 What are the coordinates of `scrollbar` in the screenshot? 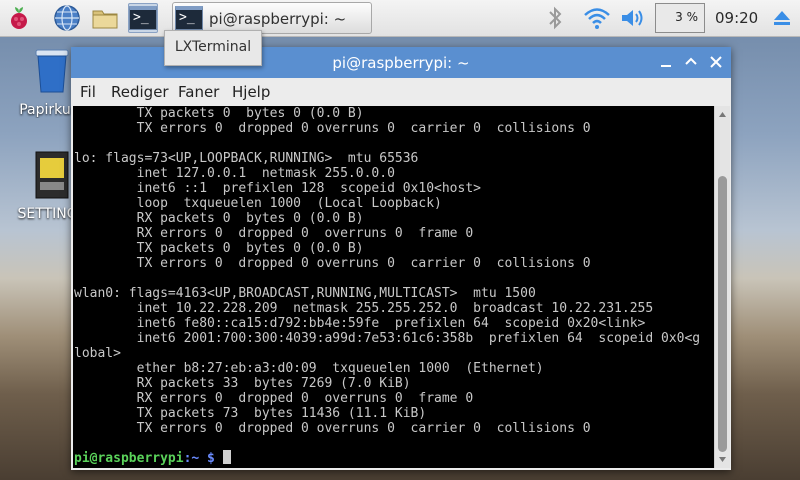 It's located at (722, 287).